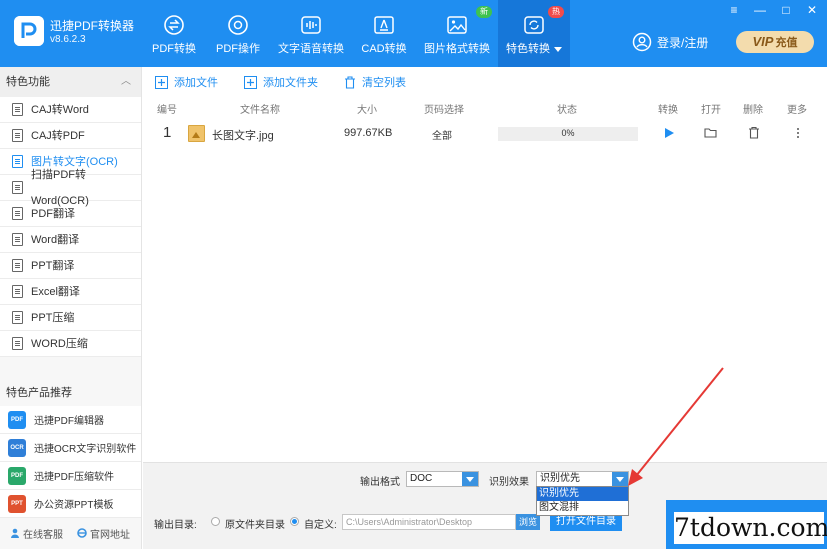 This screenshot has width=827, height=549. Describe the element at coordinates (812, 10) in the screenshot. I see `close-icon: ✕` at that location.